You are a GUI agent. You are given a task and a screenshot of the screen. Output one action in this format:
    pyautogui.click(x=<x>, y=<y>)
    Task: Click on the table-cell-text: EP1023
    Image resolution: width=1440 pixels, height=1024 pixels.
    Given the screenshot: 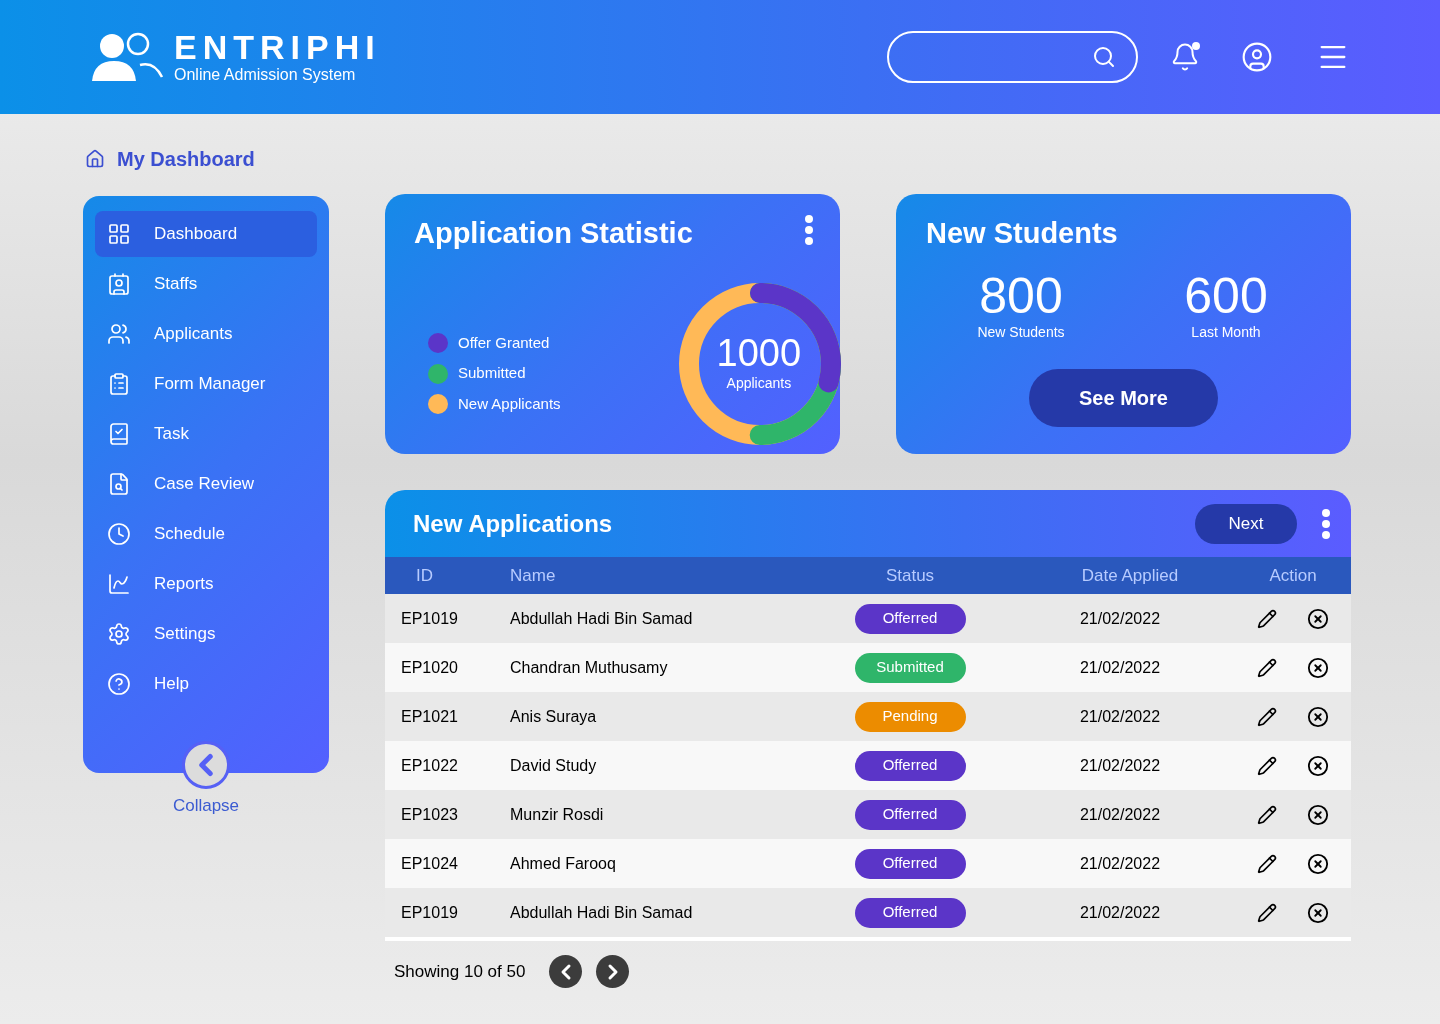 What is the action you would take?
    pyautogui.click(x=429, y=814)
    